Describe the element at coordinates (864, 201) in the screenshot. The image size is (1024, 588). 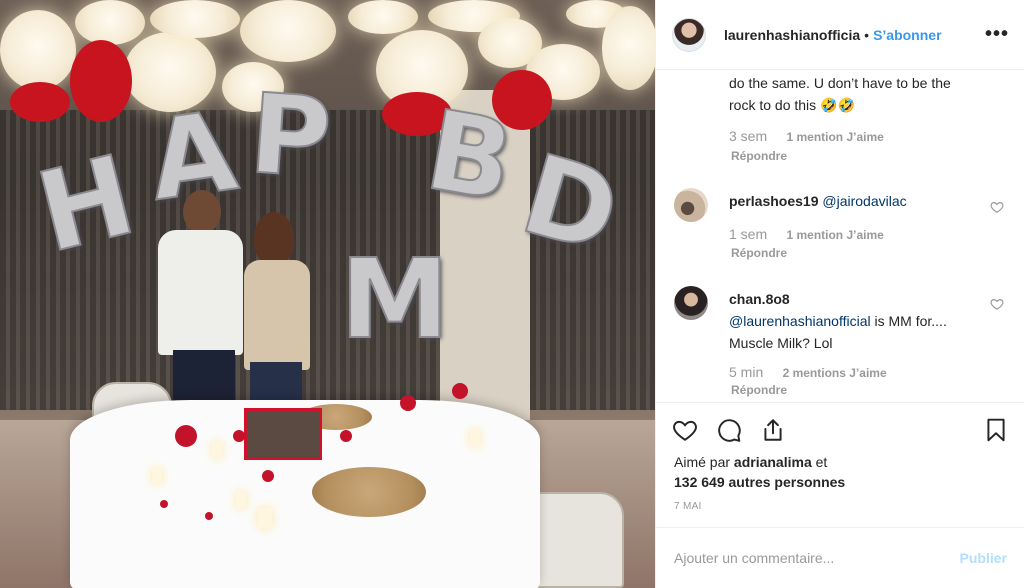
I see `comment-mention: @jairodavilac` at that location.